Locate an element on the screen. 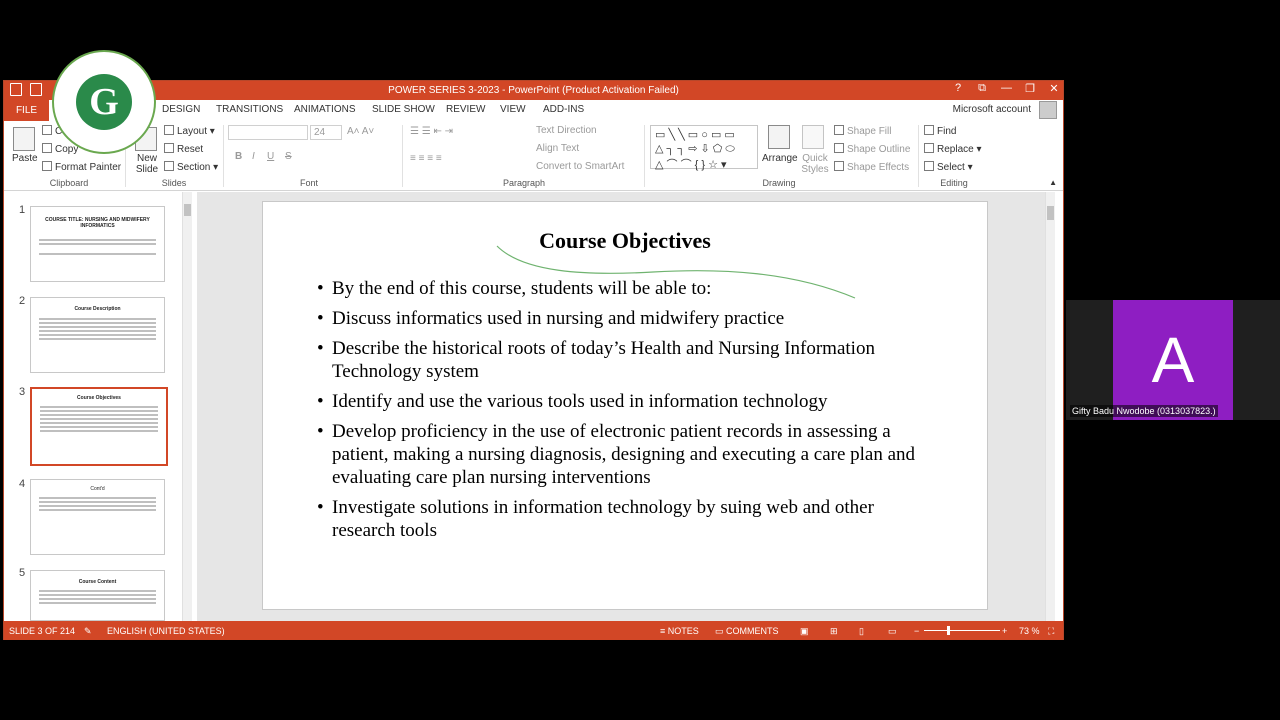 The height and width of the screenshot is (720, 1280). collapse-ribbon-icon: ▲ is located at coordinates (1053, 182).